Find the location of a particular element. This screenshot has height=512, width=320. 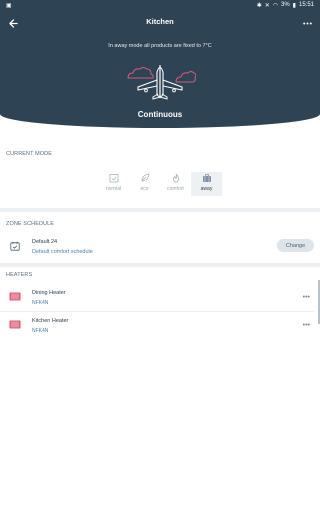

app-notification-icon: ▣ is located at coordinates (9, 5).